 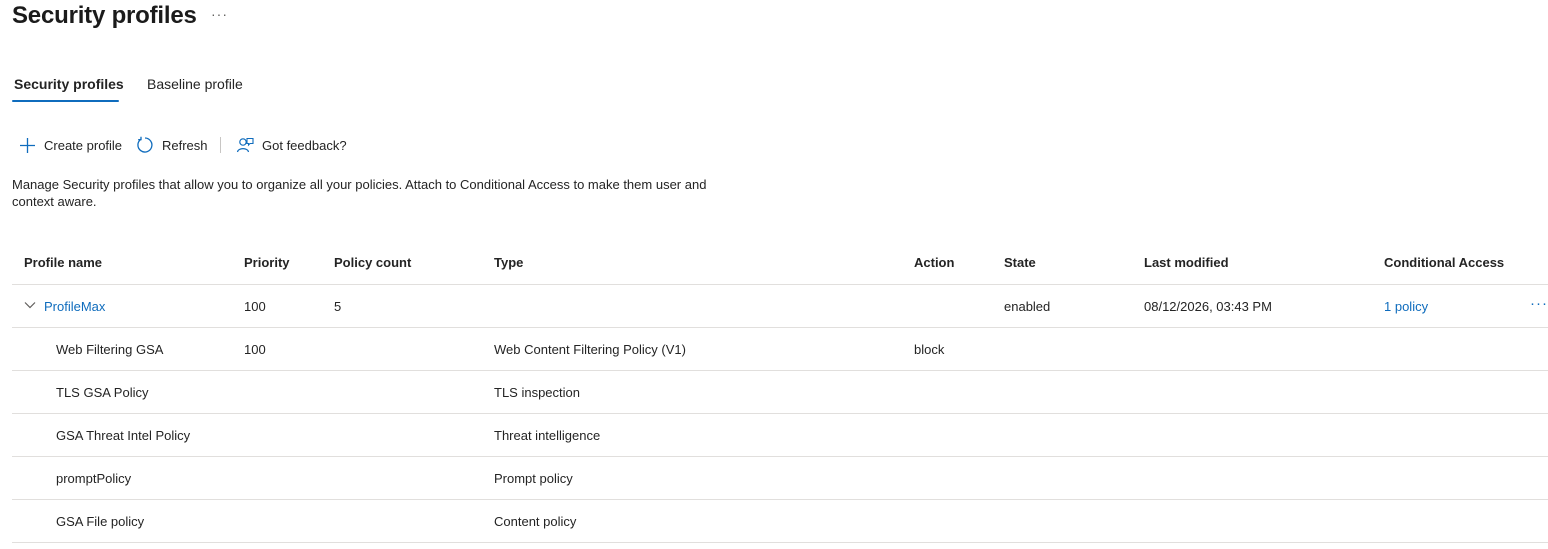 I want to click on tab-baseline-profile: Baseline profile, so click(x=195, y=84).